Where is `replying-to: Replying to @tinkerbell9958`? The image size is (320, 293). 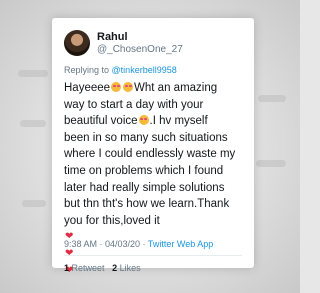
replying-to: Replying to @tinkerbell9958 is located at coordinates (120, 70).